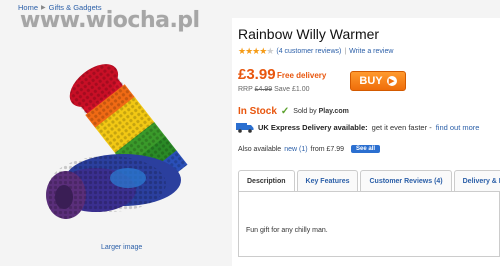  I want to click on express-delivery-text: get it even faster -, so click(401, 127).